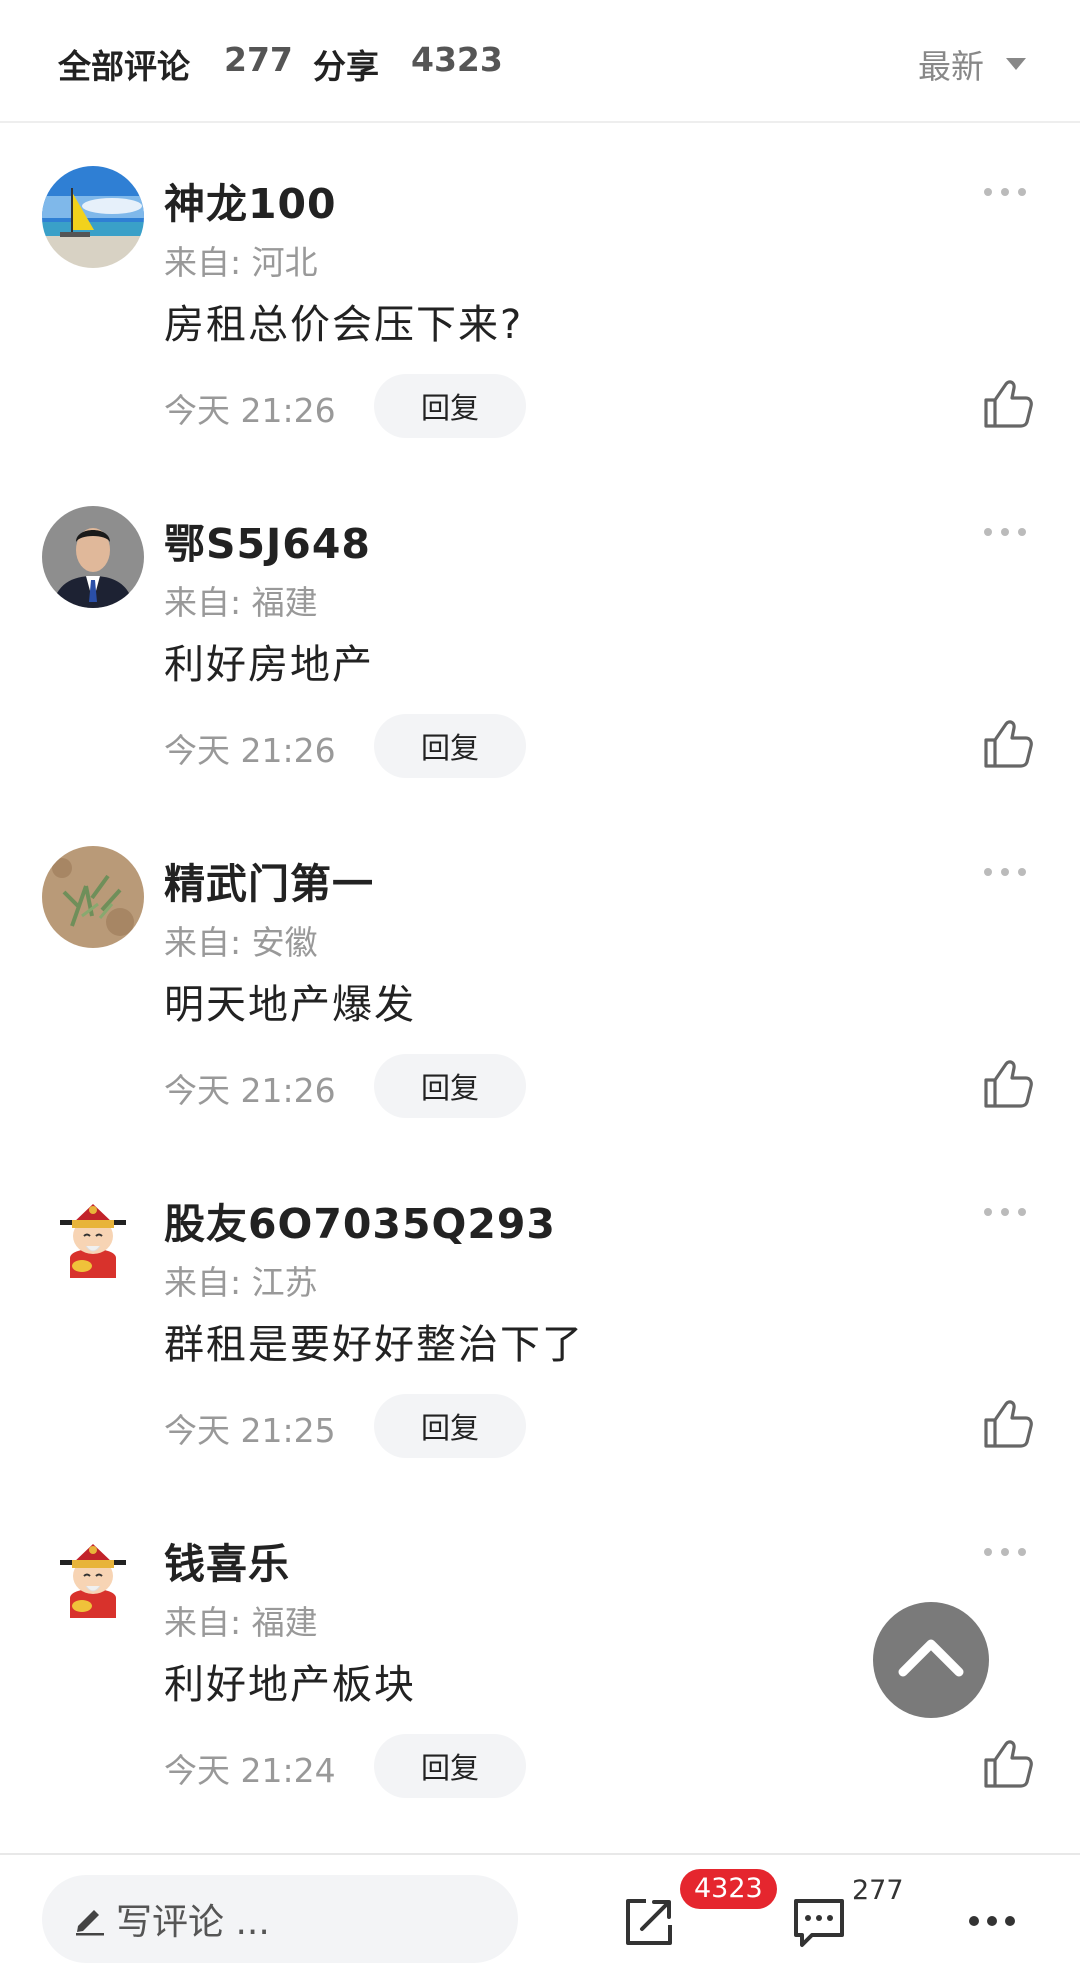  I want to click on sort-label: 最新, so click(951, 66).